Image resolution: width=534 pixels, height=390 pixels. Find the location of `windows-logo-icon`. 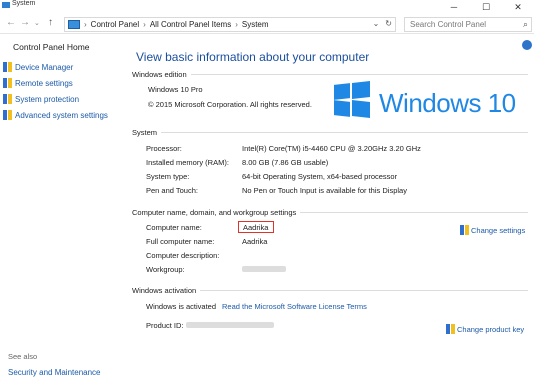

windows-logo-icon is located at coordinates (352, 99).